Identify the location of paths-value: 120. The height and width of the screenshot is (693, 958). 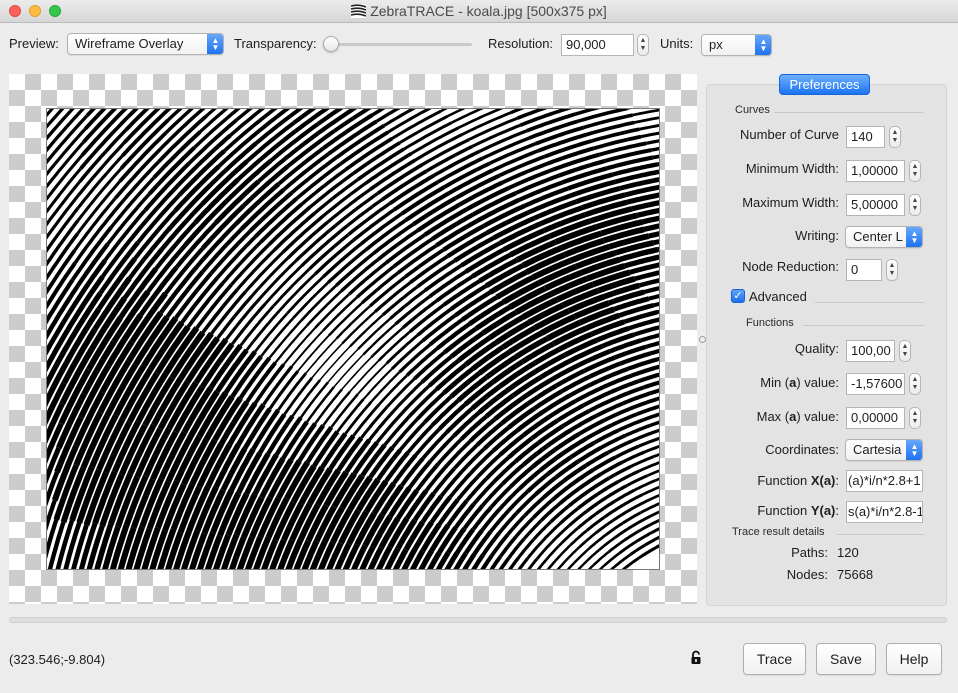
(848, 552).